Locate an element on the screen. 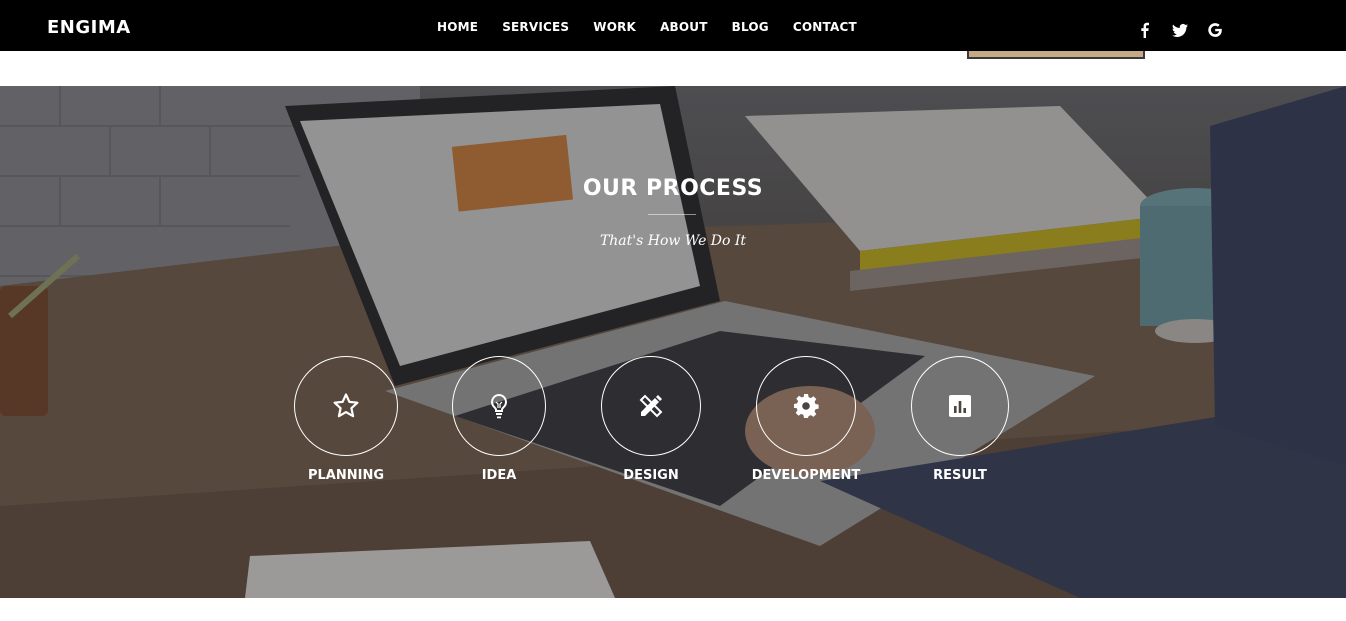  nav-about: ABOUT is located at coordinates (684, 27).